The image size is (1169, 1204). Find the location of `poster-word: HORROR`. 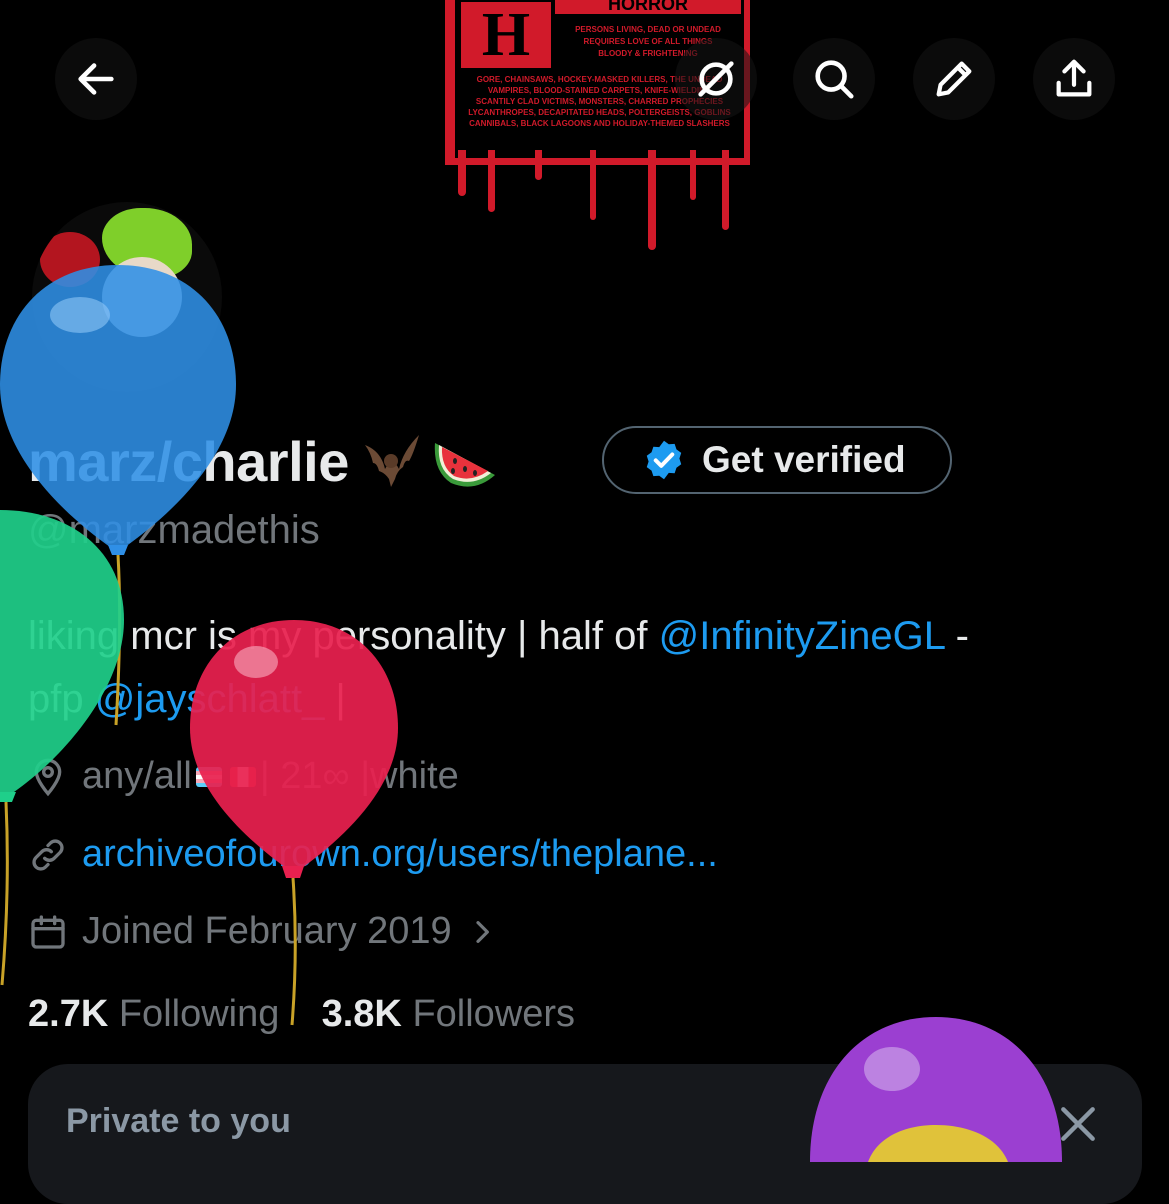

poster-word: HORROR is located at coordinates (648, 7).